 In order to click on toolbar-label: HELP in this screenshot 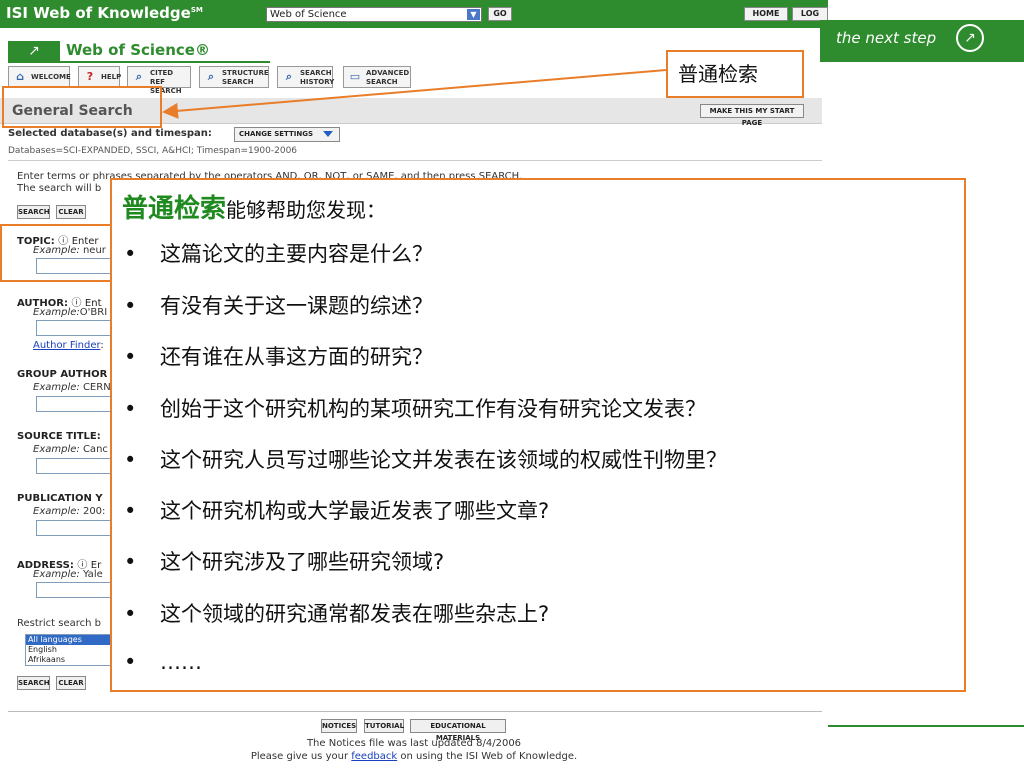, I will do `click(111, 77)`.